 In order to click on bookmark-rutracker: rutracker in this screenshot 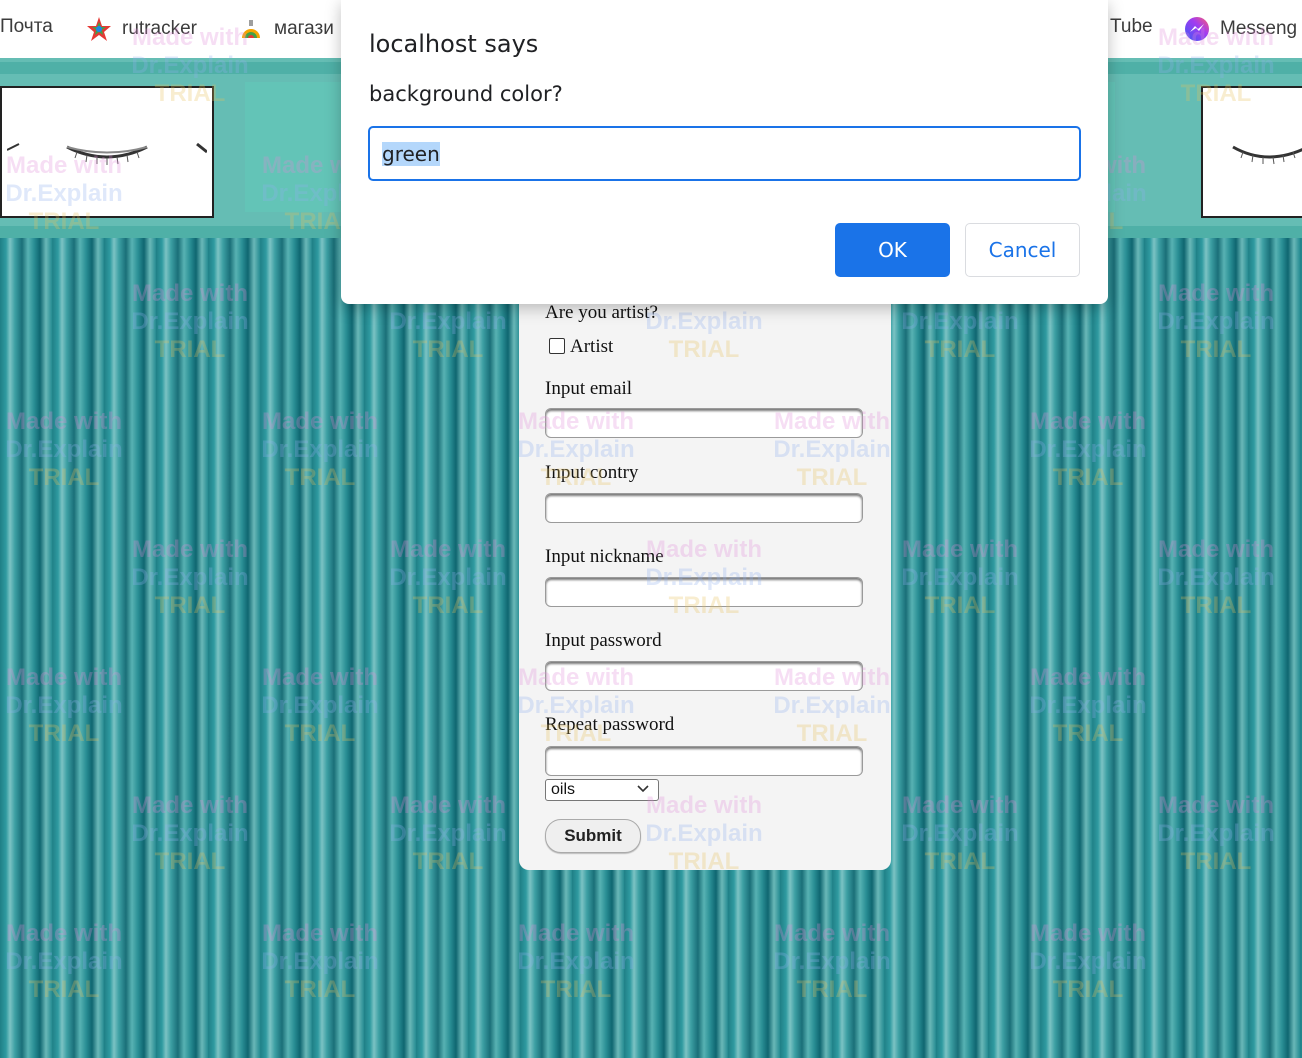, I will do `click(141, 29)`.